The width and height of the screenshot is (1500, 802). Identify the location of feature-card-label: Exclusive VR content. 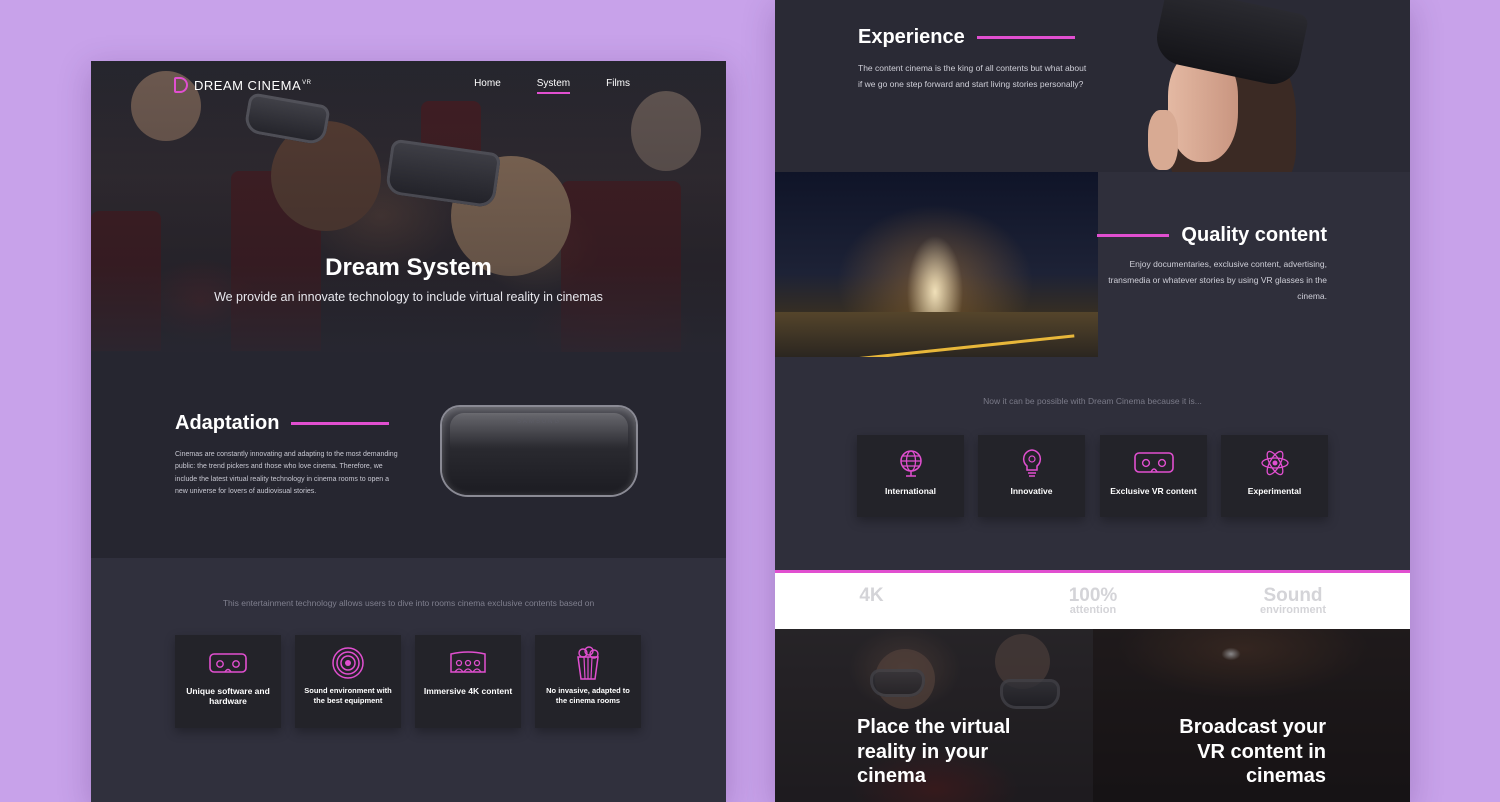
(1153, 491).